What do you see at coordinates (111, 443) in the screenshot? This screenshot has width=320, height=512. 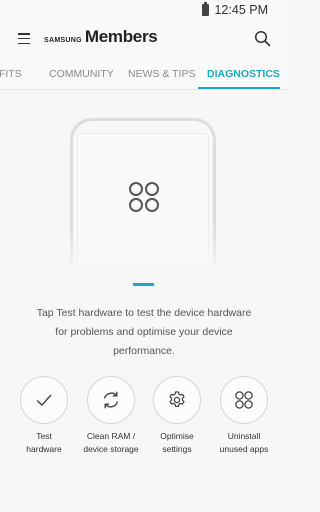 I see `clean-storage-label: Clean RAM / device storage` at bounding box center [111, 443].